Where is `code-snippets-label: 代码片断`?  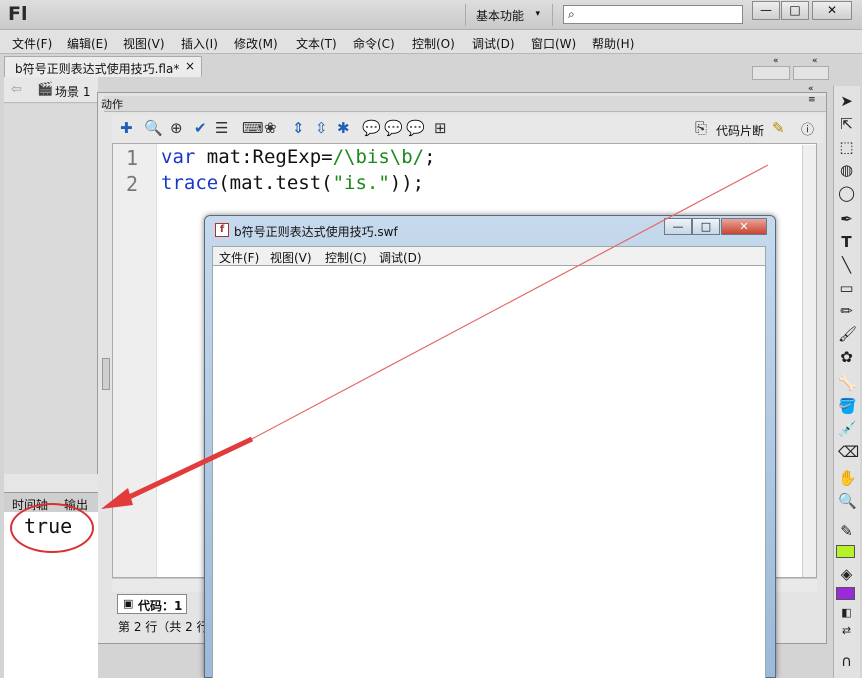 code-snippets-label: 代码片断 is located at coordinates (740, 130).